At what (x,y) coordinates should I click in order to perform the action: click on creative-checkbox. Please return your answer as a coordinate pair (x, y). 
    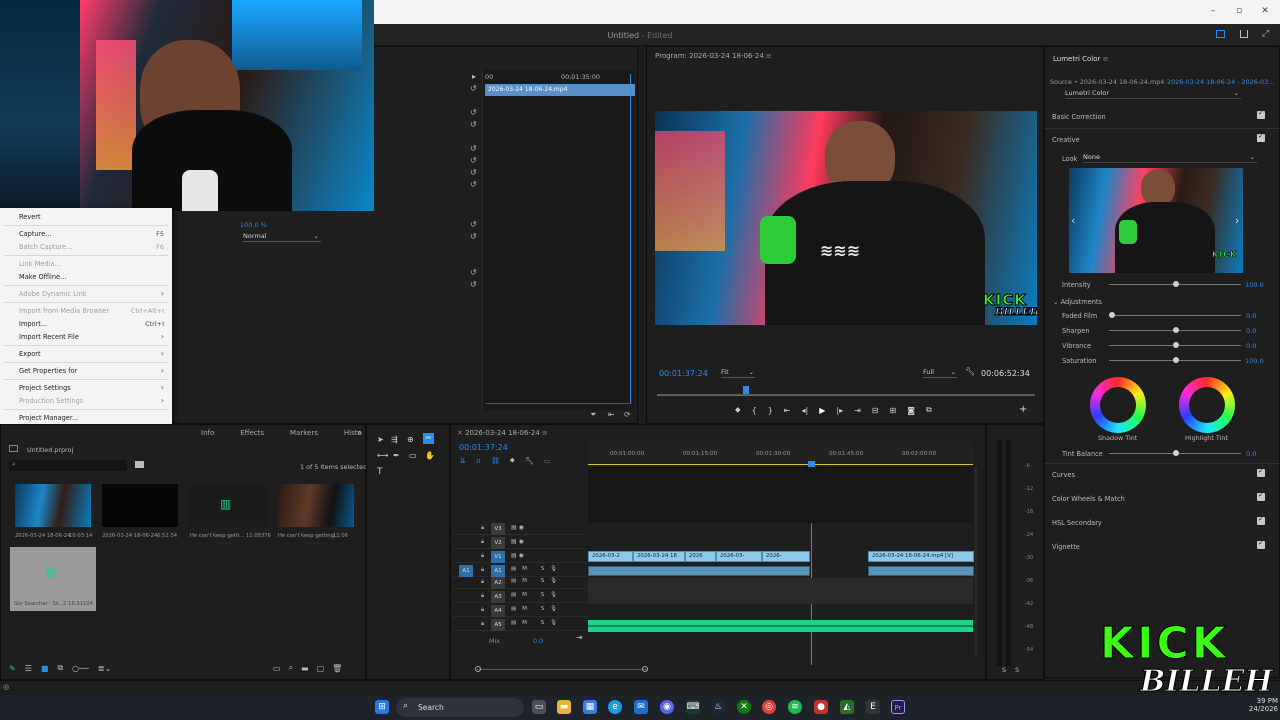
    Looking at the image, I should click on (1261, 137).